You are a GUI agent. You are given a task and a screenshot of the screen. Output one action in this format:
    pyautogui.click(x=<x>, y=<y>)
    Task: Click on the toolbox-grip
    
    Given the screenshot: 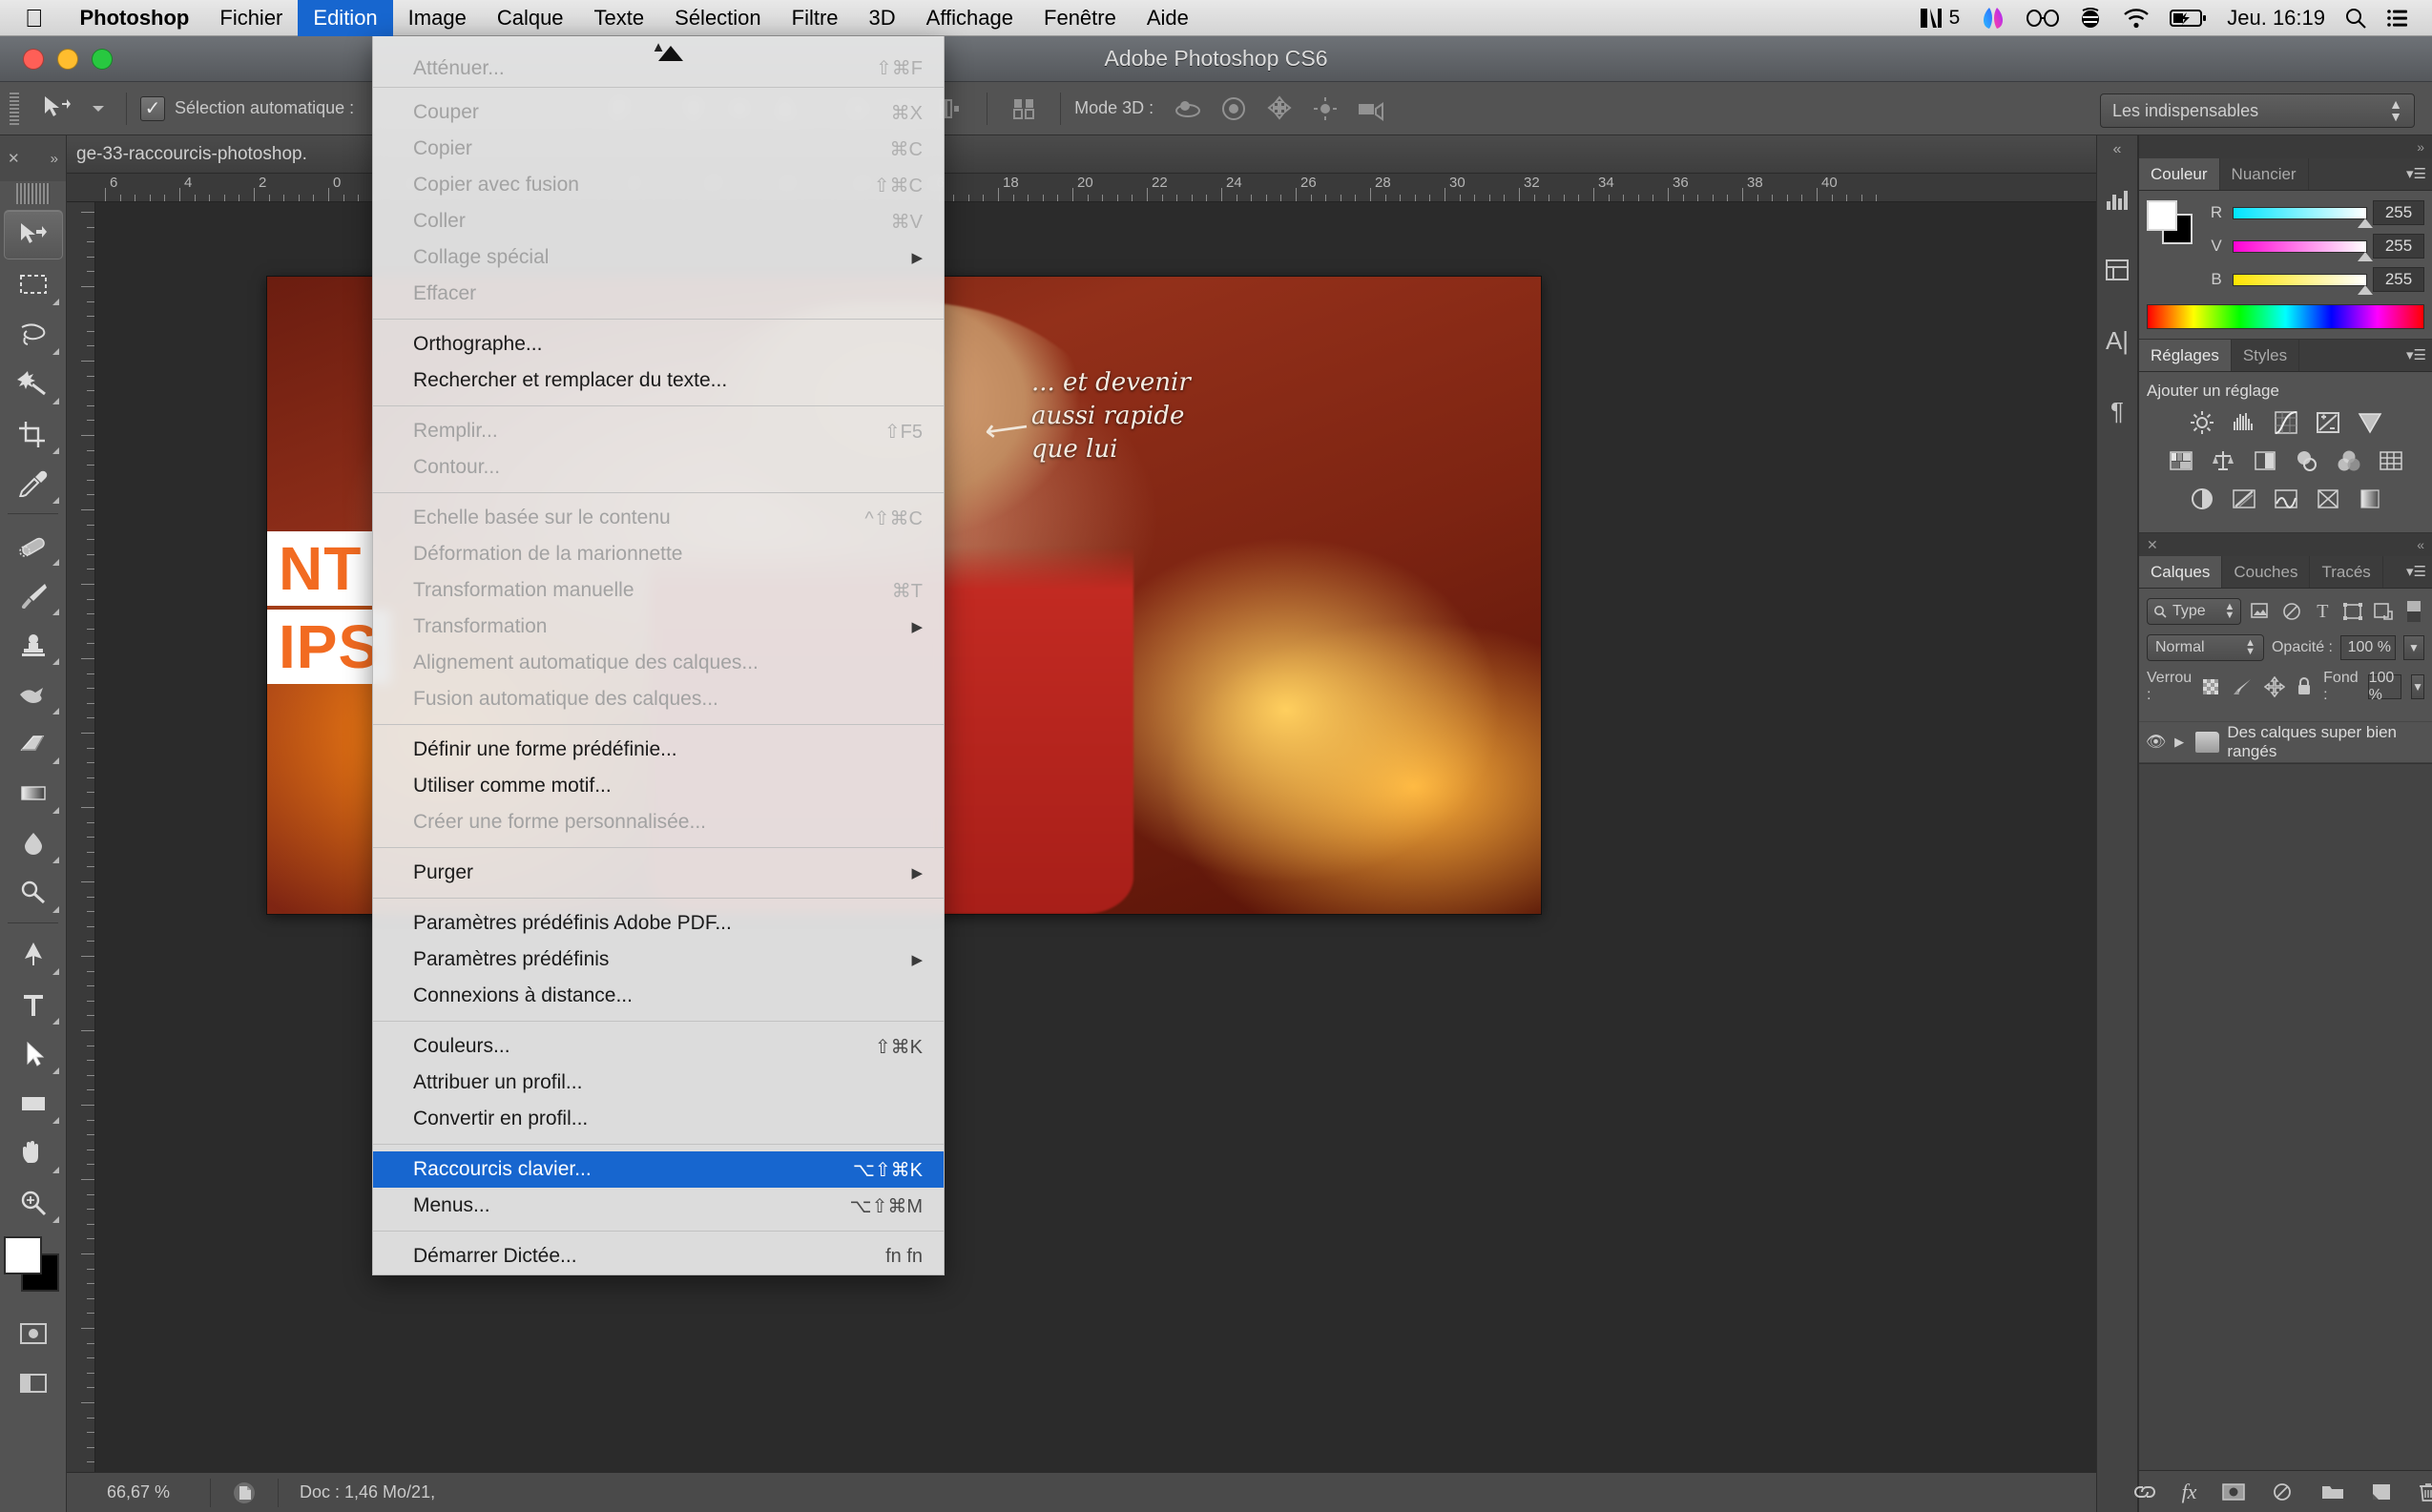 What is the action you would take?
    pyautogui.click(x=33, y=193)
    